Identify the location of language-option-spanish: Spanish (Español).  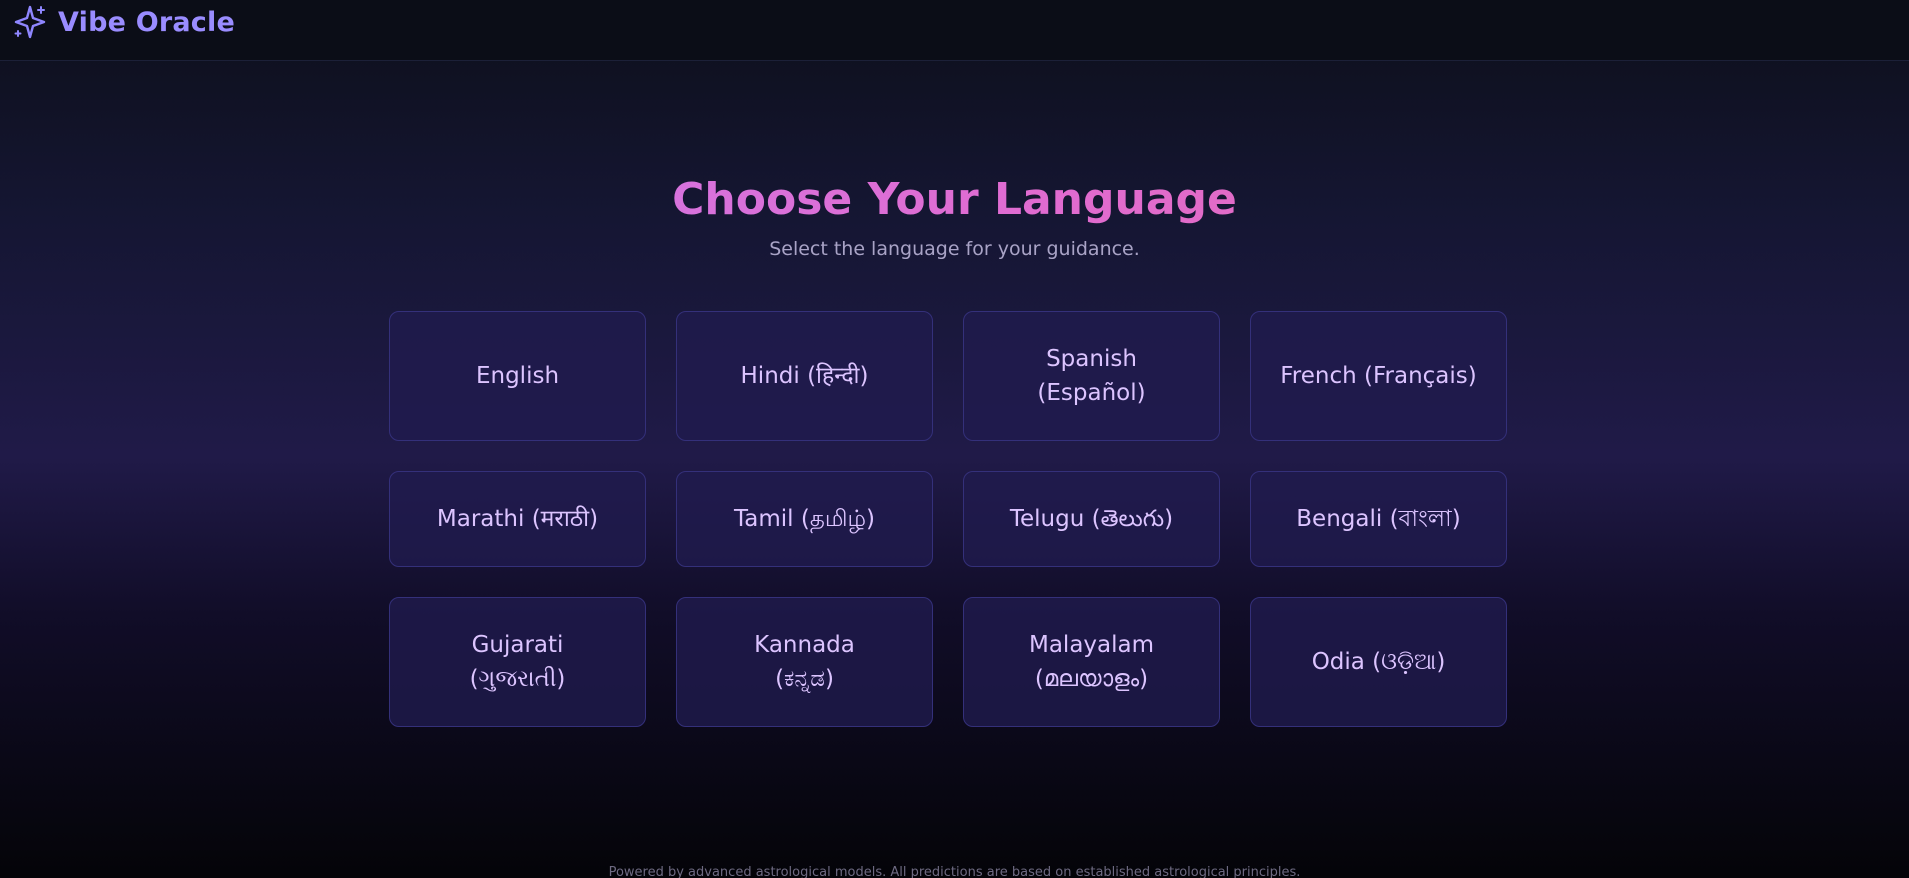
(1091, 376).